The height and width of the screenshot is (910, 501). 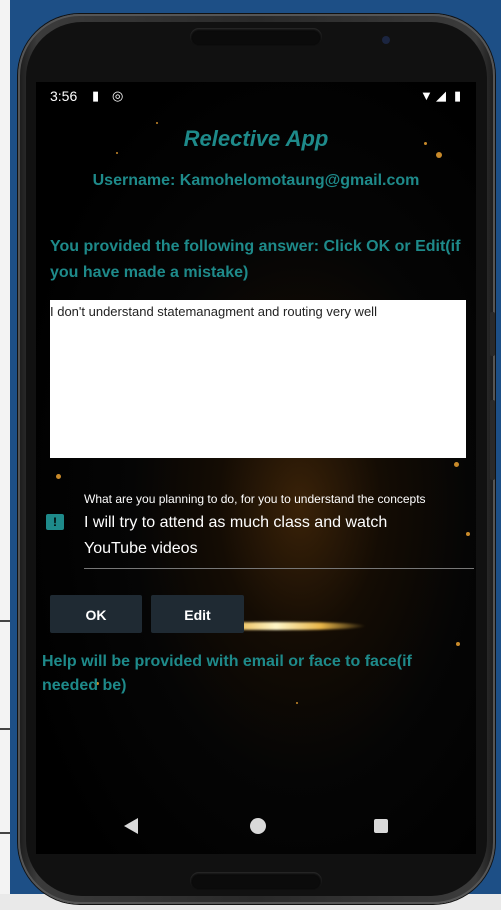 I want to click on wifi-icon: ▼, so click(x=426, y=95).